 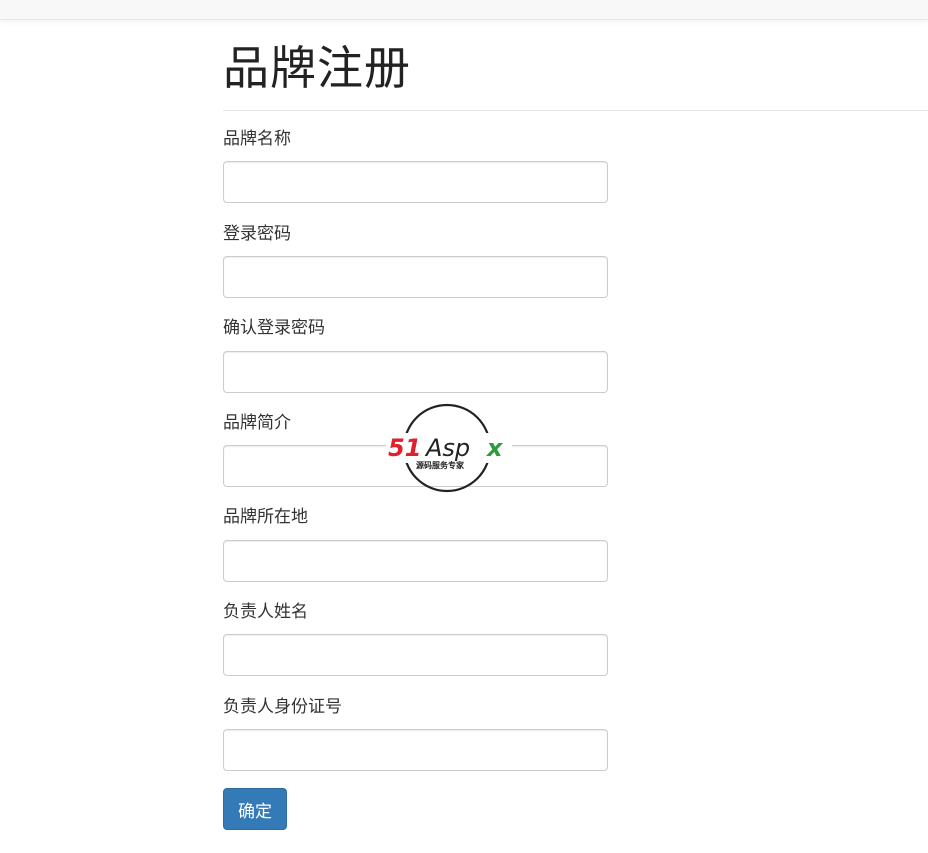 What do you see at coordinates (415, 517) in the screenshot?
I see `field-group-brand-location: 品牌所在地` at bounding box center [415, 517].